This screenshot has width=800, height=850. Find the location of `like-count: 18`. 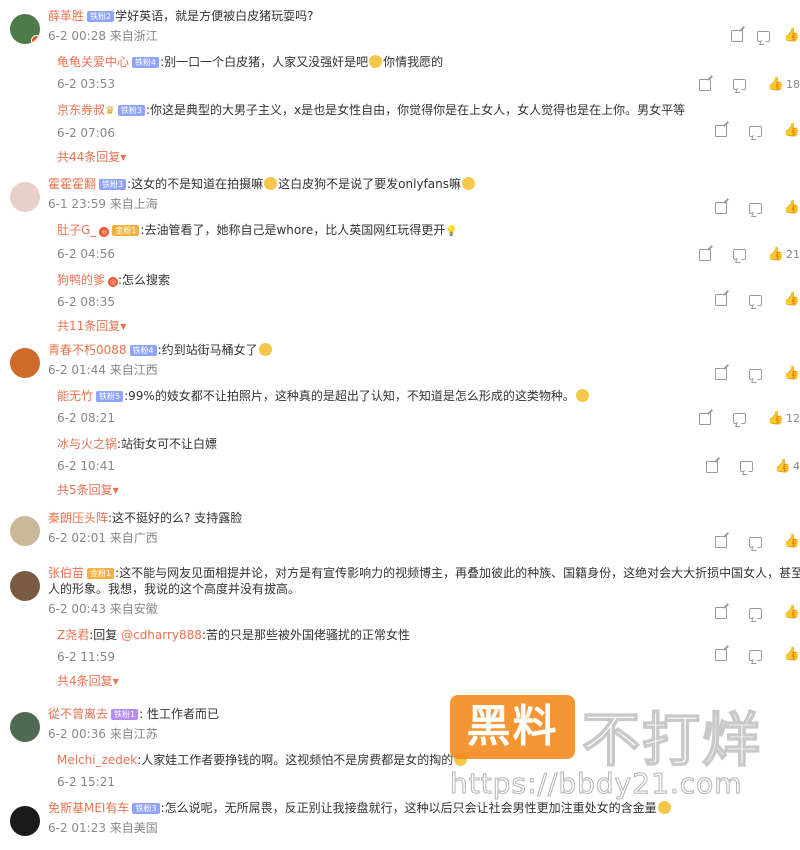

like-count: 18 is located at coordinates (793, 84).